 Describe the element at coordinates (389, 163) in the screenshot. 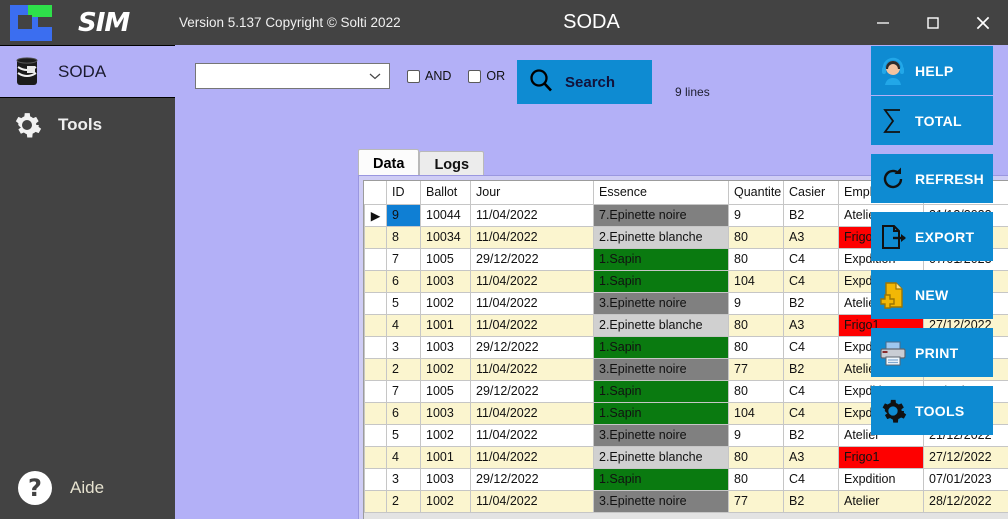

I see `tab-data: Data` at that location.